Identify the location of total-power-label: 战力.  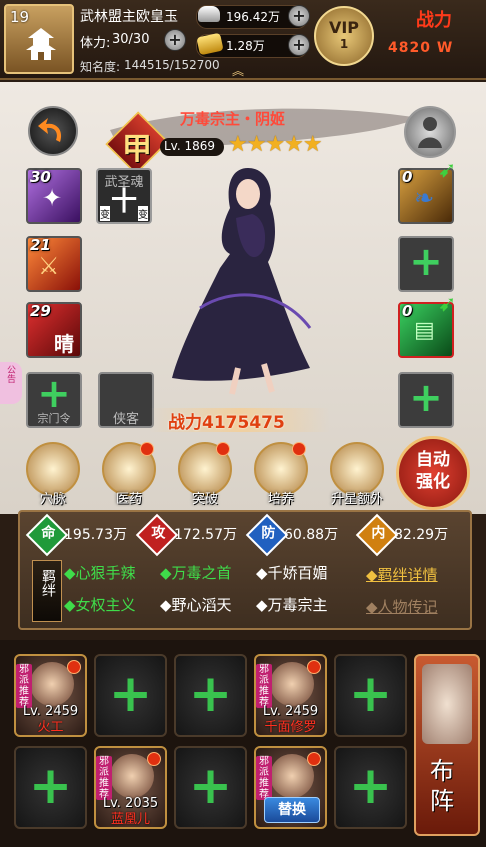
(434, 20).